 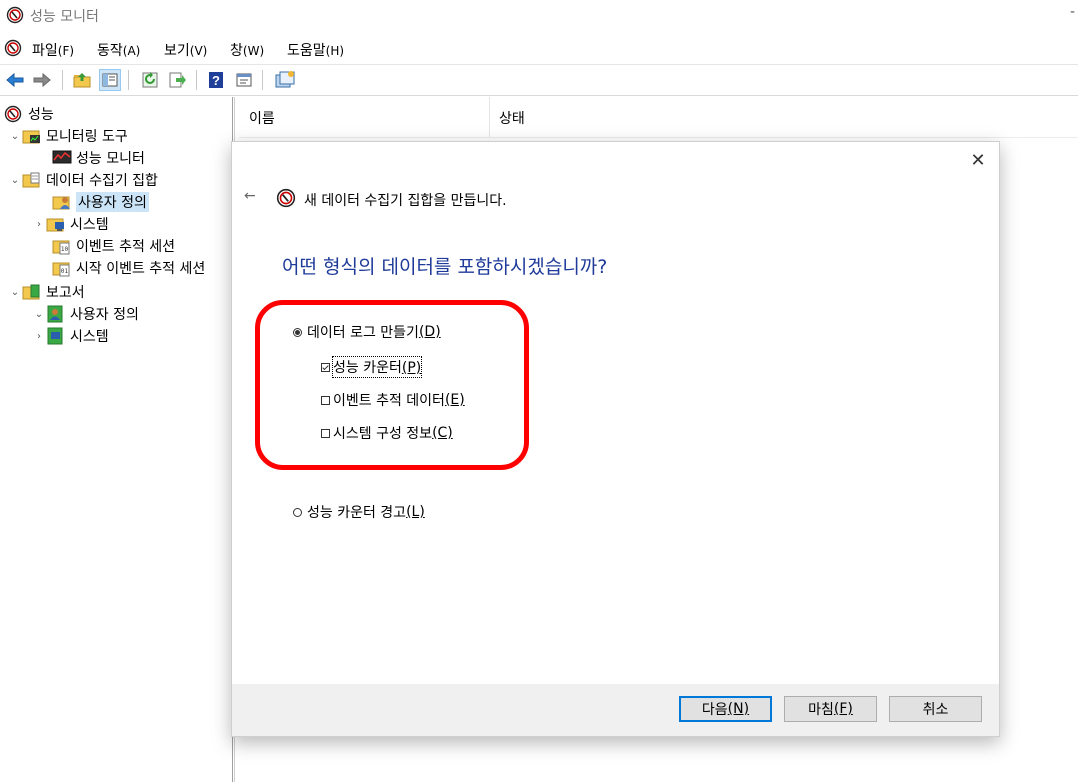 I want to click on system-config-label: 시스템 구성 정보, so click(x=383, y=434).